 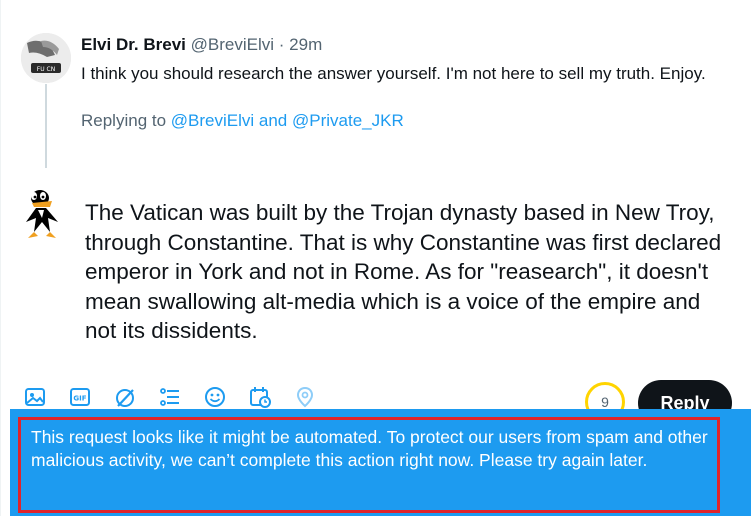 I want to click on my-avatar, so click(x=42, y=215).